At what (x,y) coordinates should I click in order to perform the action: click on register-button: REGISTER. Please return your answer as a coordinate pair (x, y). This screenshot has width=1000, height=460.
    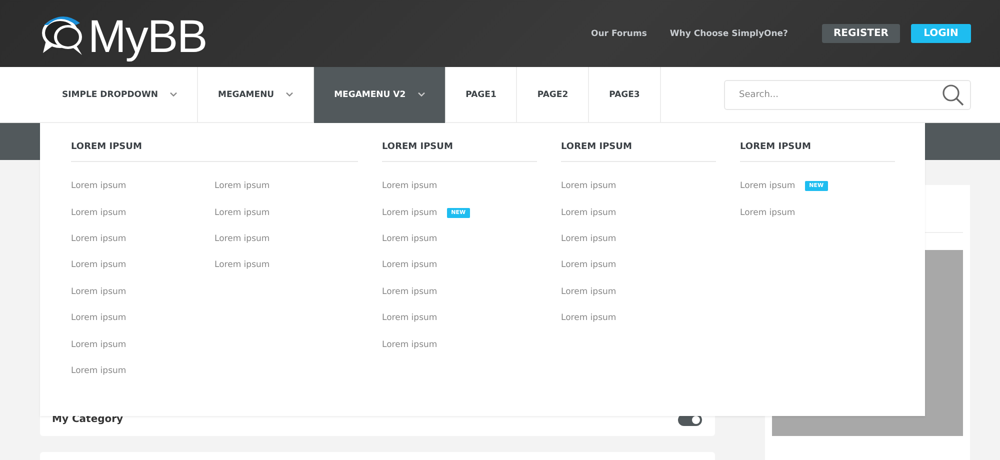
    Looking at the image, I should click on (861, 33).